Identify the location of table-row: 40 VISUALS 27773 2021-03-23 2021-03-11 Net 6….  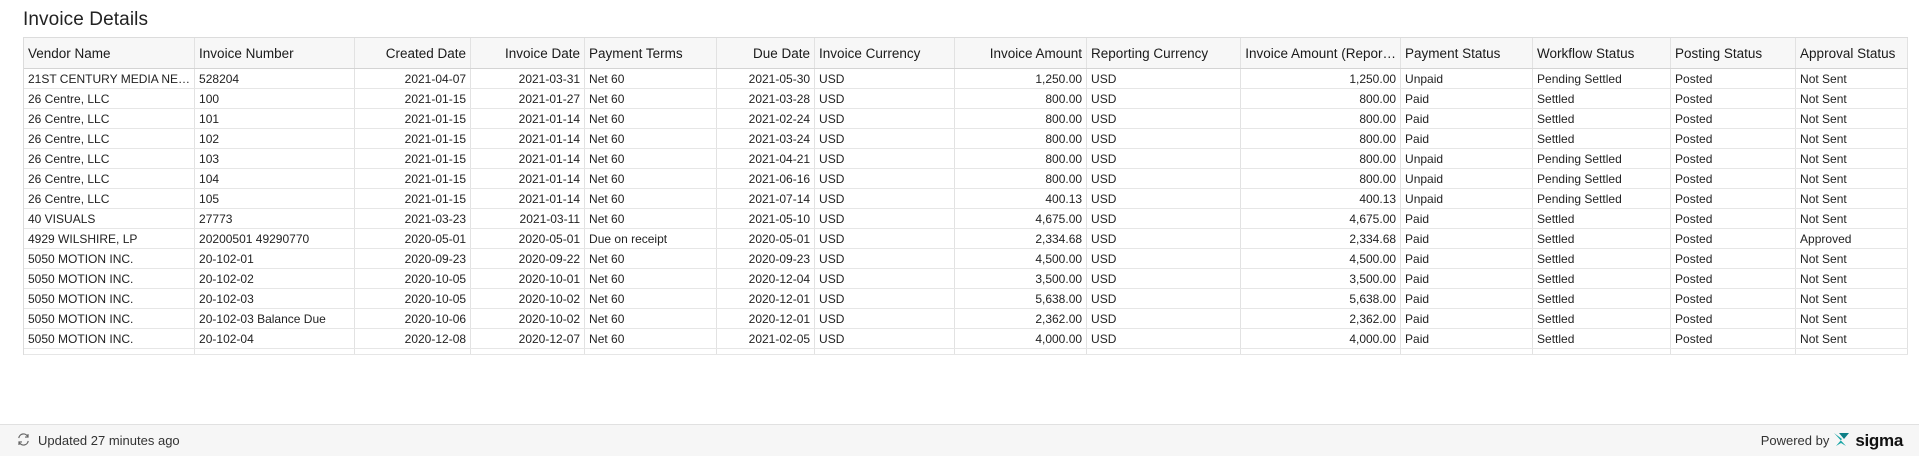
(966, 218).